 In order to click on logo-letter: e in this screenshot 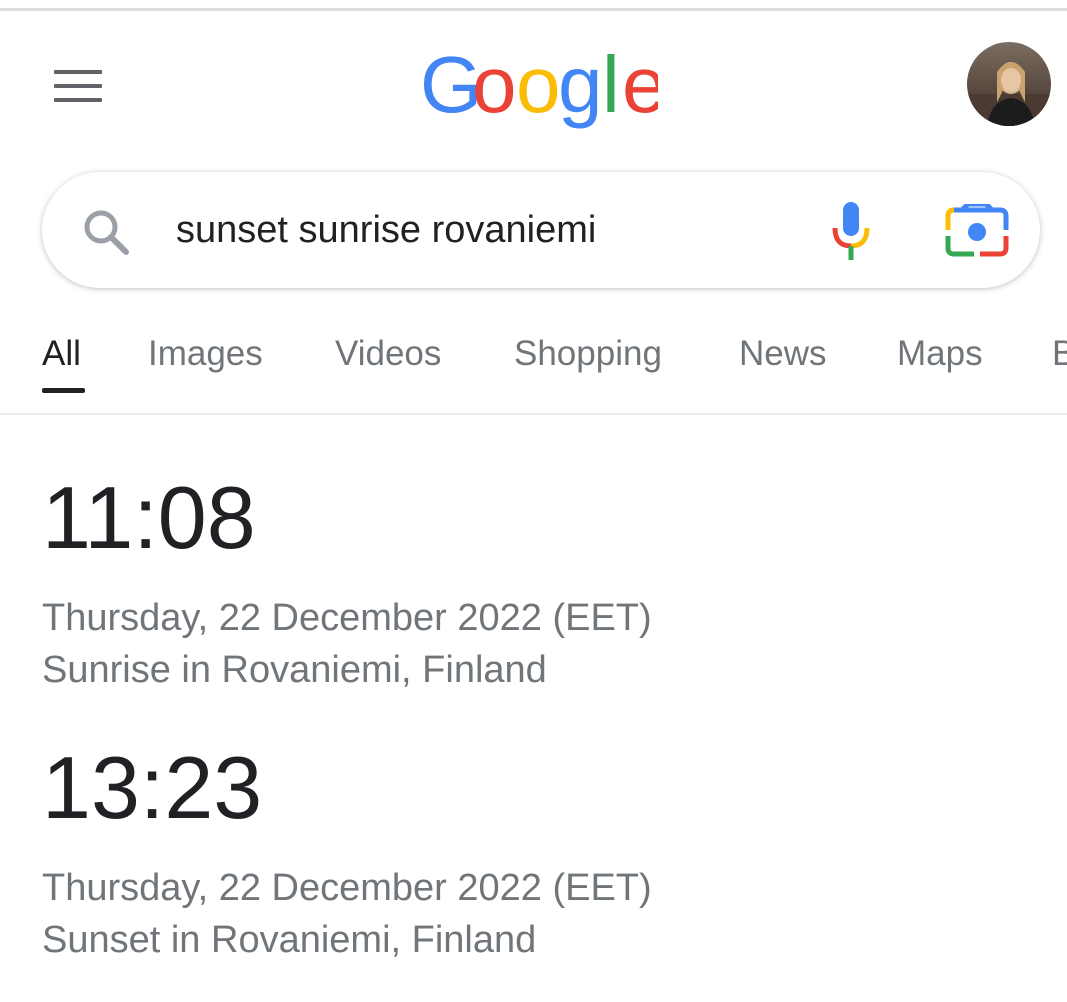, I will do `click(640, 85)`.